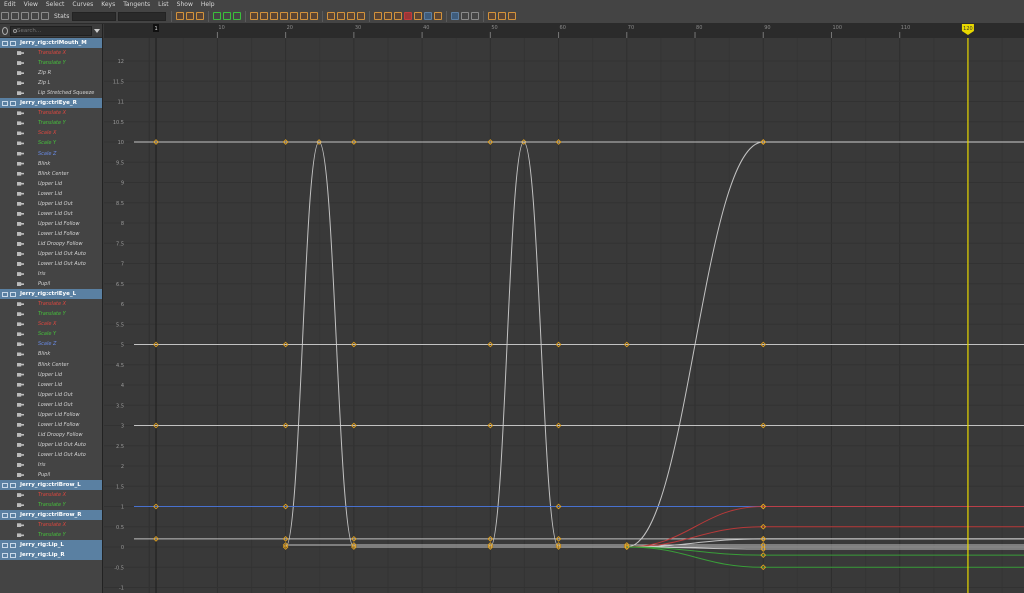 Image resolution: width=1024 pixels, height=593 pixels. I want to click on outliner-node: Jerry_rig:ctrlEye_R, so click(51, 103).